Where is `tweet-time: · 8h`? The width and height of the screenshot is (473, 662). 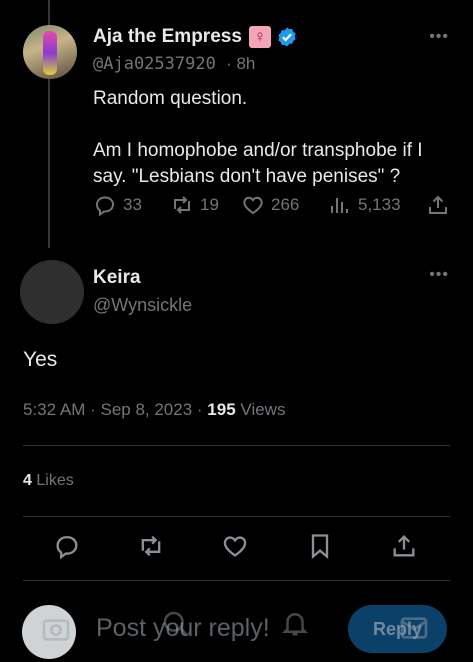 tweet-time: · 8h is located at coordinates (240, 63).